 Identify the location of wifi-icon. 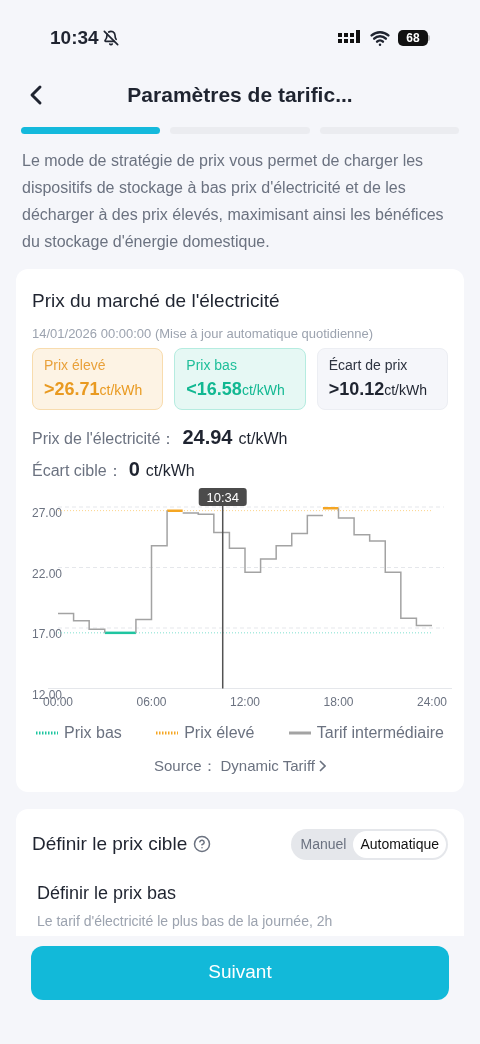
(380, 38).